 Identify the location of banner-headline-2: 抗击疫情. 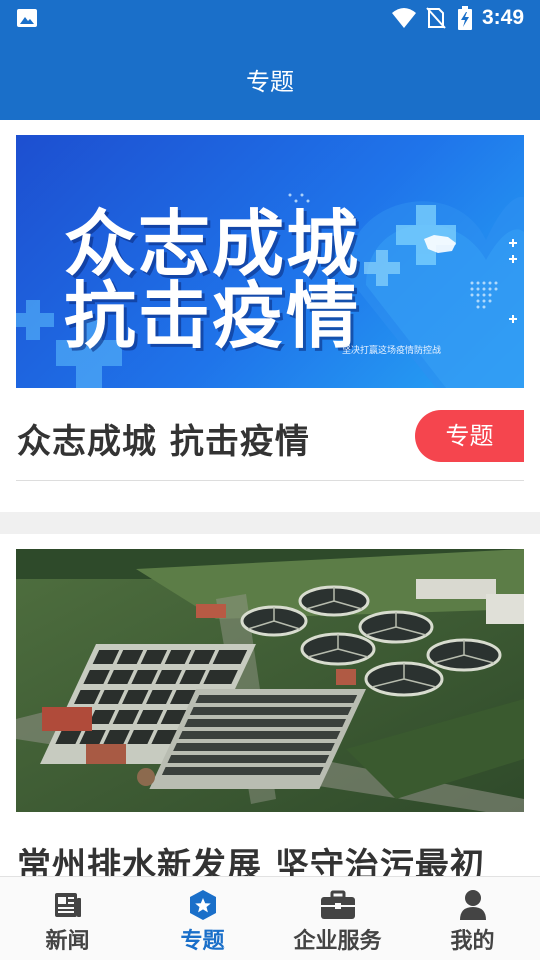
(212, 316).